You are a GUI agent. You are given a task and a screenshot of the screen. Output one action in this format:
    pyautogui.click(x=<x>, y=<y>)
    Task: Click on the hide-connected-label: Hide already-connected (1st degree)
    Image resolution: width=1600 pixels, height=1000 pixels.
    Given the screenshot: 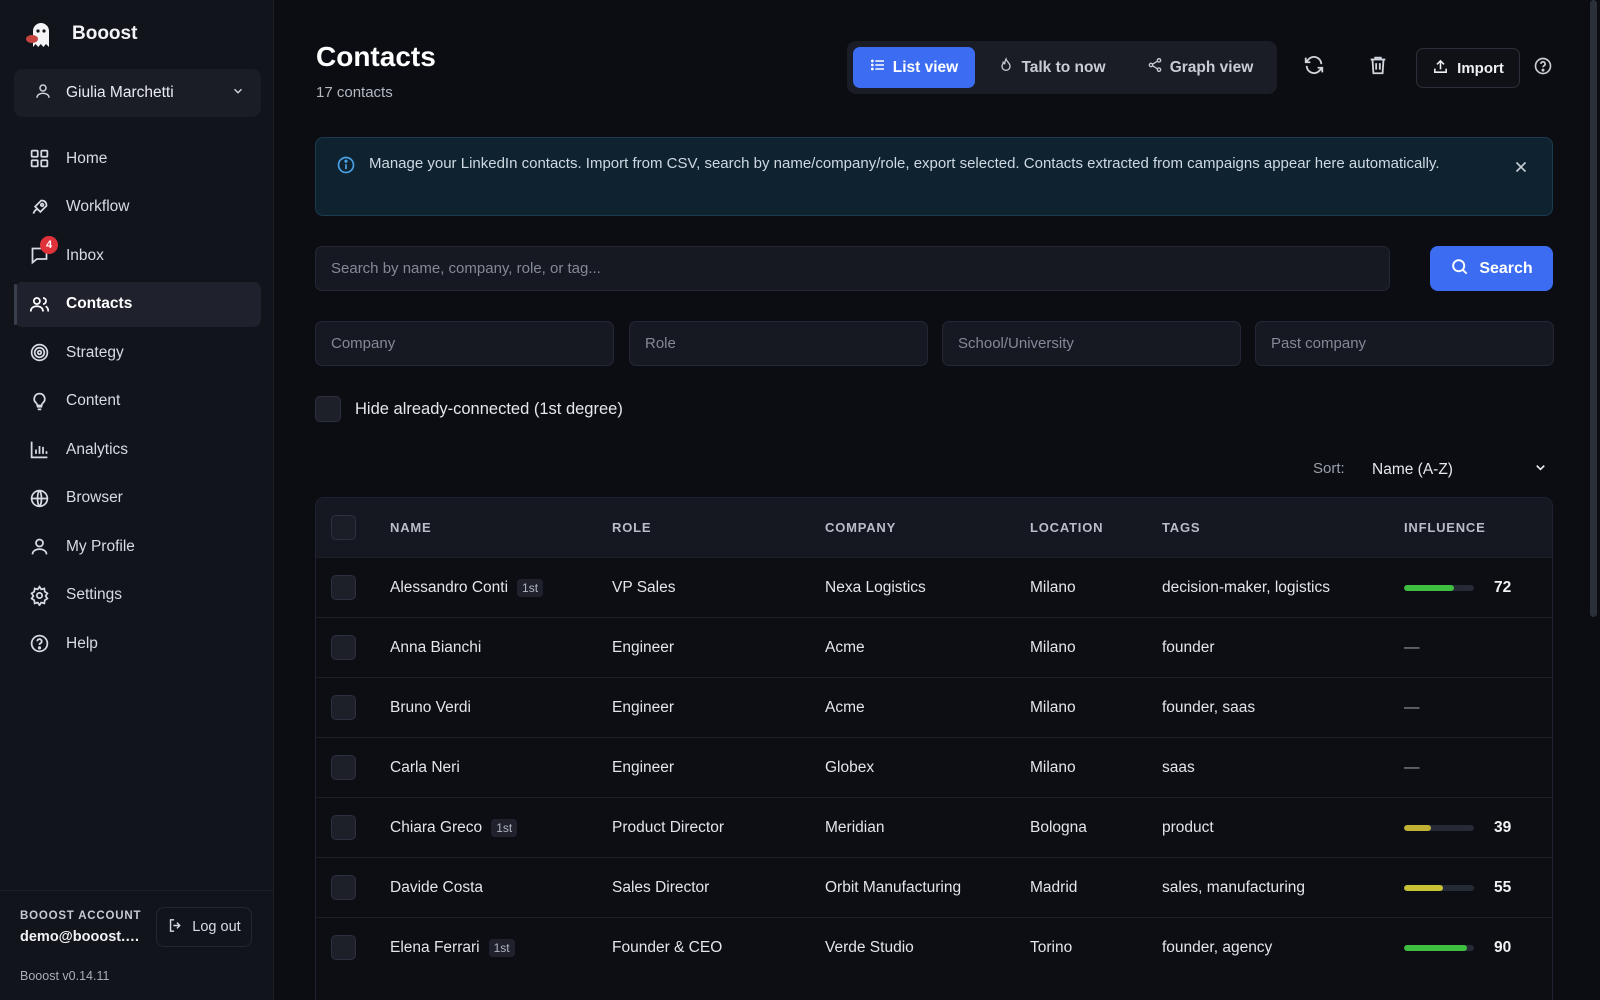 What is the action you would take?
    pyautogui.click(x=489, y=408)
    